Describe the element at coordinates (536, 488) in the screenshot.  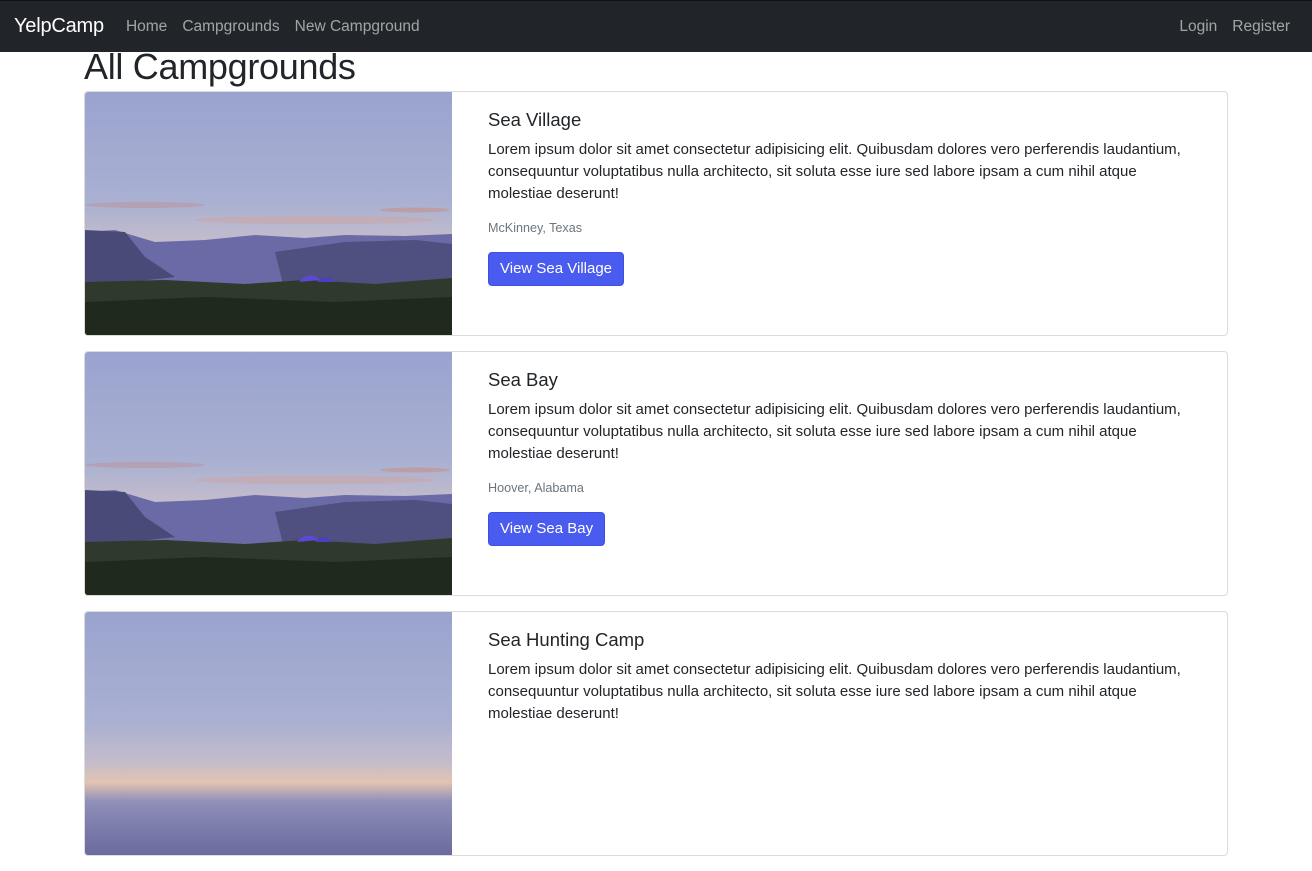
I see `campground-location: Hoover, Alabama` at that location.